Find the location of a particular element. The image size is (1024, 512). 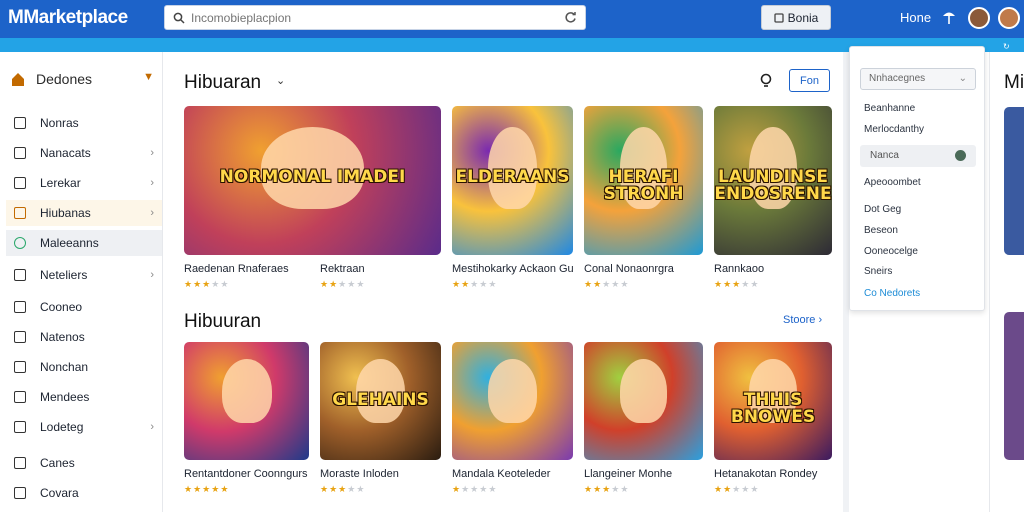

sidebar-item: Nonras is located at coordinates (84, 123).